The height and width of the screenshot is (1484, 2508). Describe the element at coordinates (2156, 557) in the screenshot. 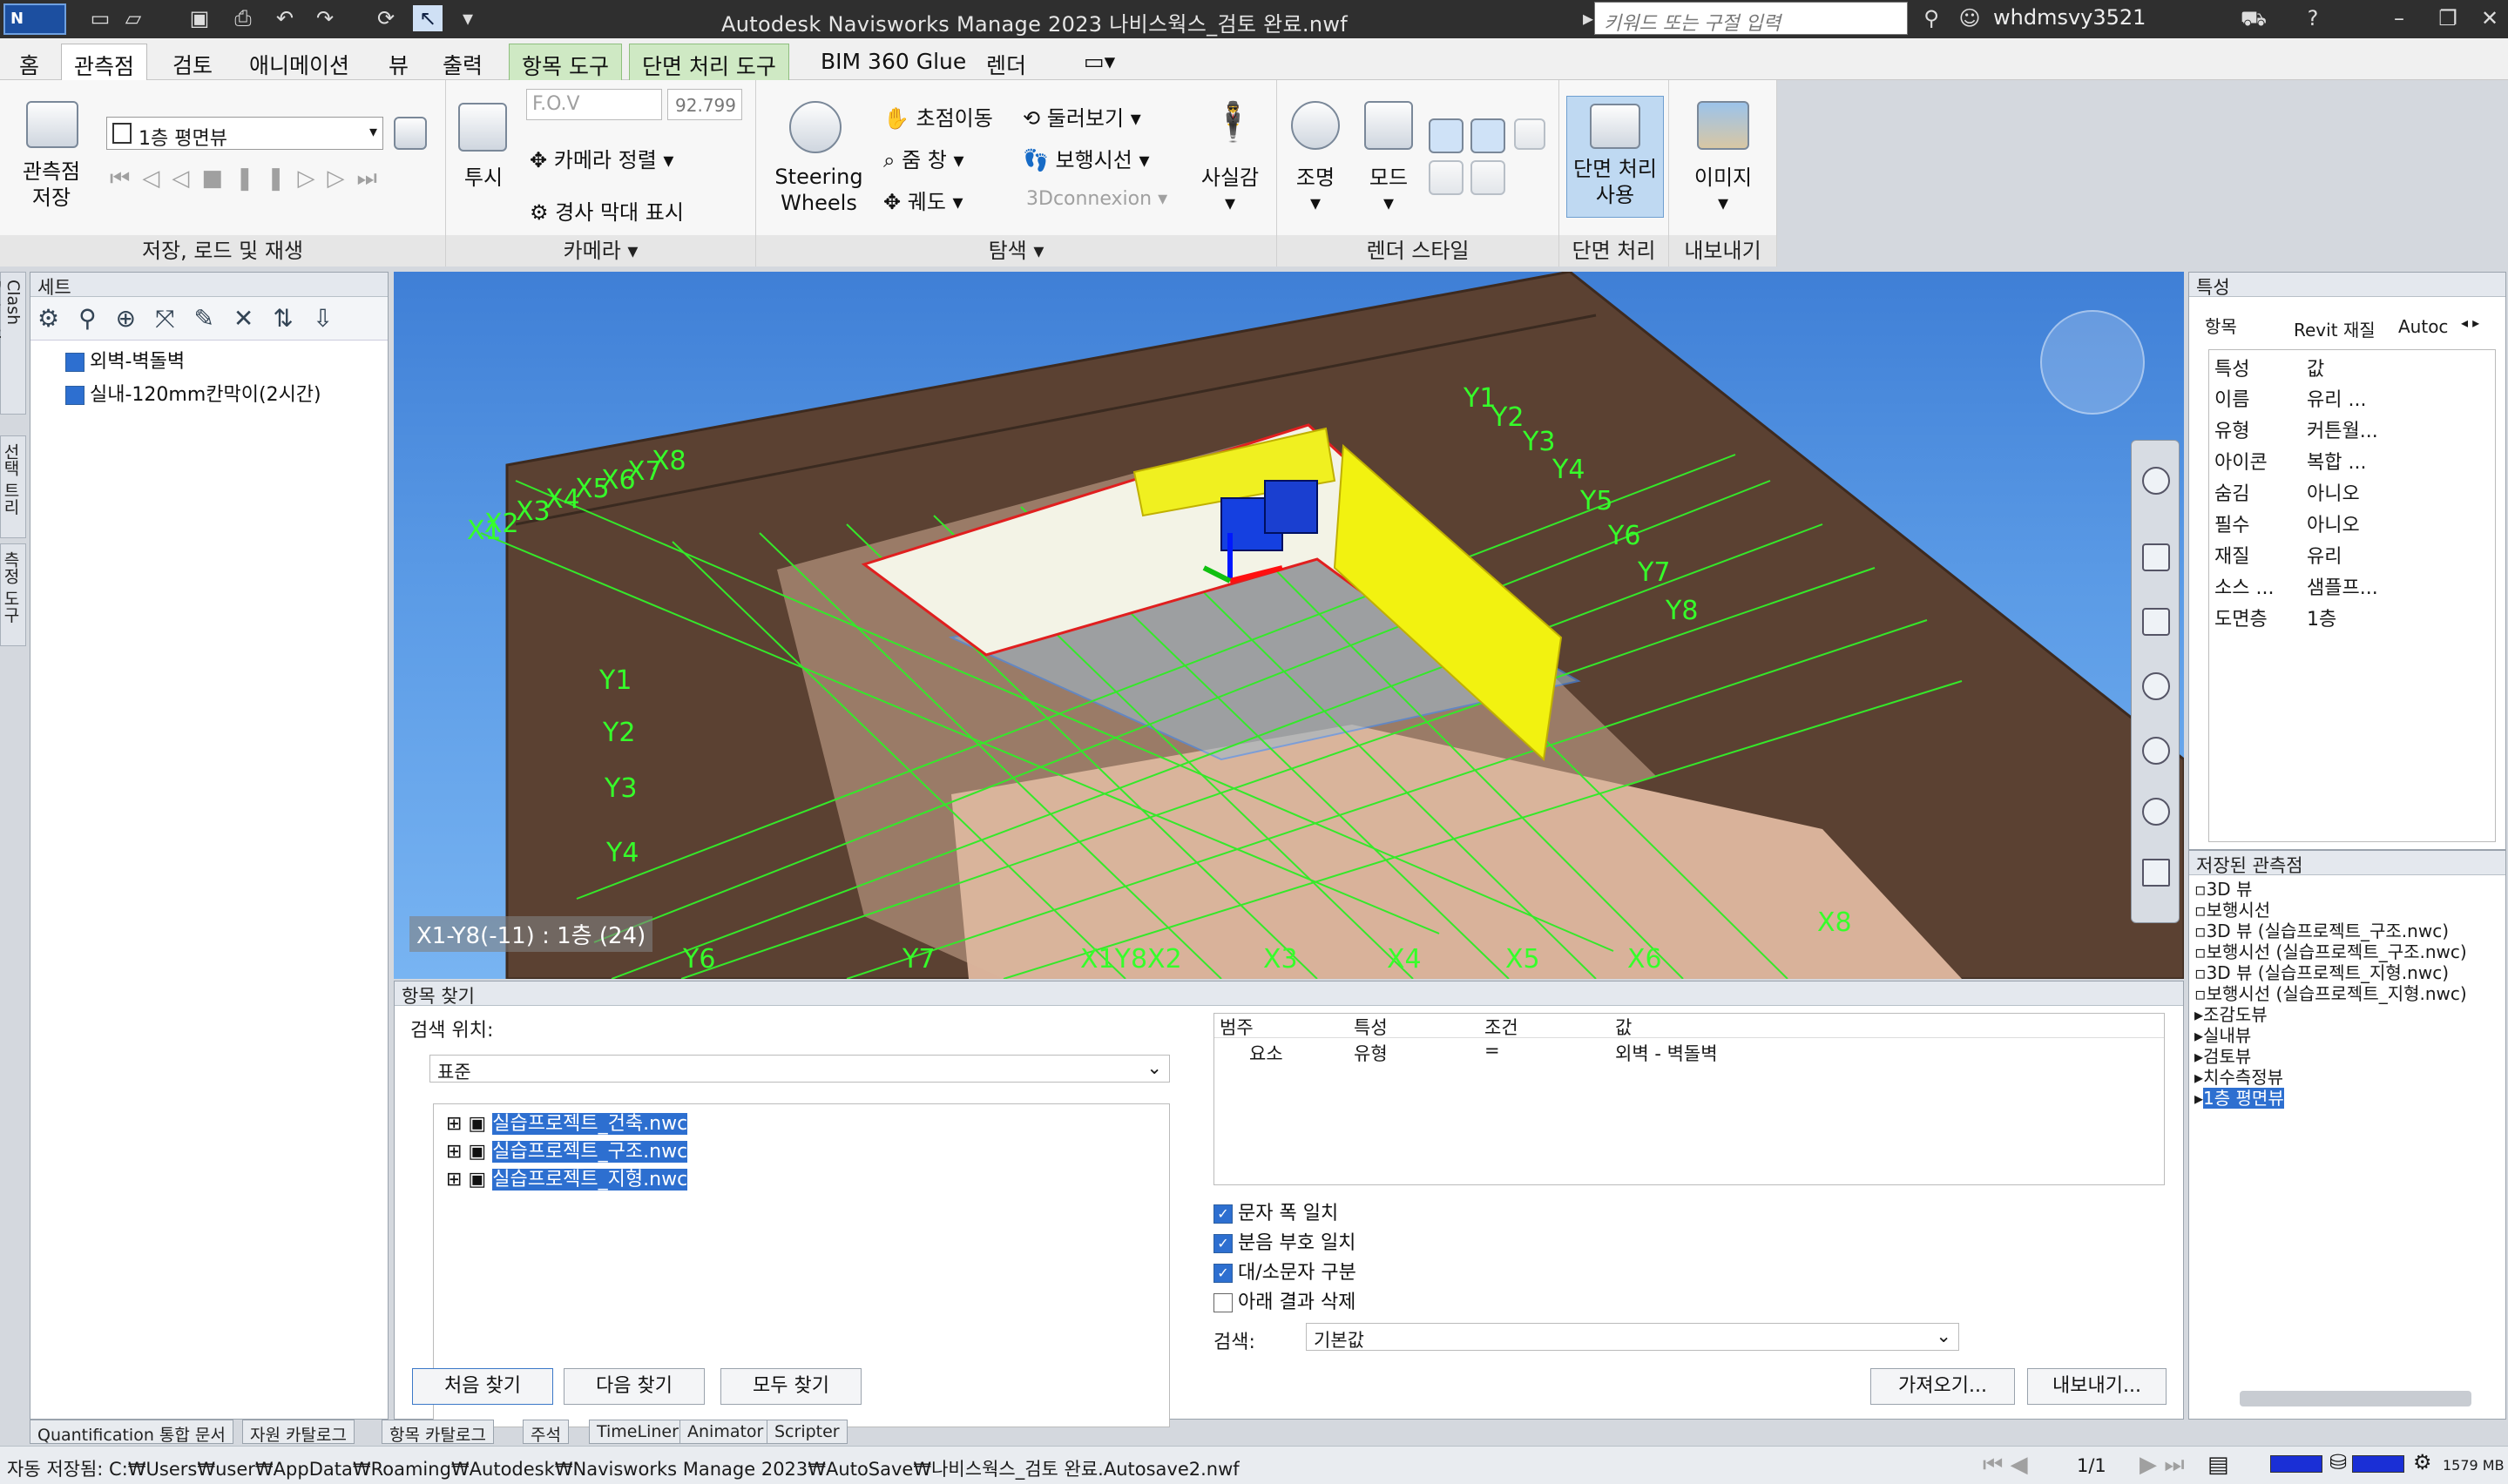

I see `pan-icon` at that location.